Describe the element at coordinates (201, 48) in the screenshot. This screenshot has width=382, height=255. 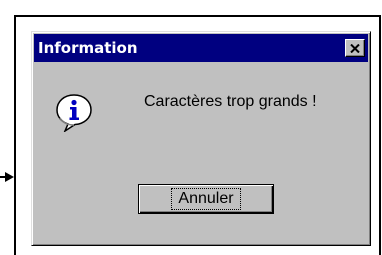
I see `dialog-titlebar: Information` at that location.